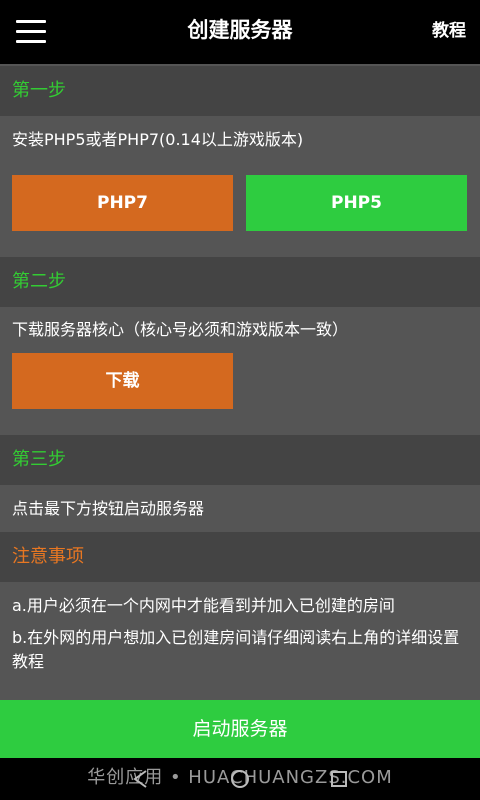 This screenshot has width=480, height=800. I want to click on back-icon, so click(141, 779).